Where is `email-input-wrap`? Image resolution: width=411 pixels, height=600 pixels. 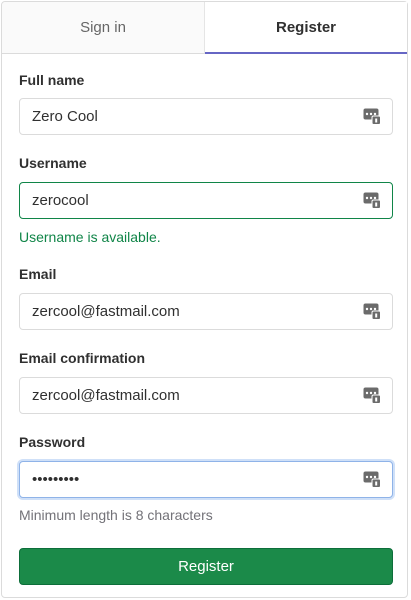 email-input-wrap is located at coordinates (206, 311).